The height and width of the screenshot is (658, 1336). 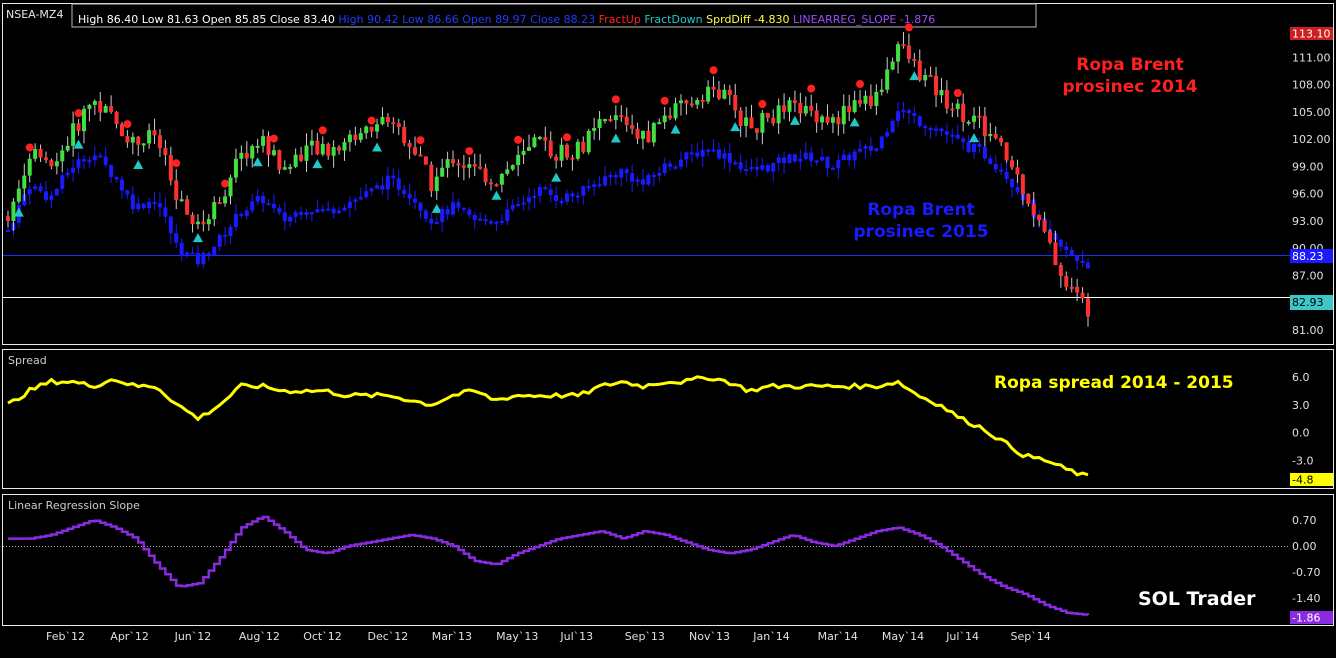 What do you see at coordinates (1114, 383) in the screenshot?
I see `annotation-spread: Ropa spread 2014 - 2015` at bounding box center [1114, 383].